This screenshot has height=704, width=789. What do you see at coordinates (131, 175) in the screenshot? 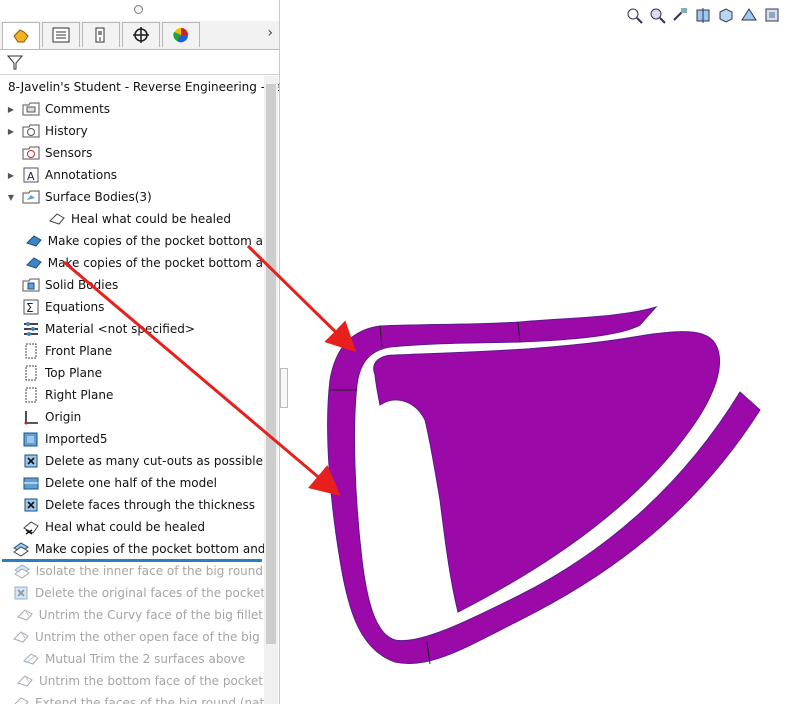
I see `tree-item-annotations: ▶ A Annotations` at bounding box center [131, 175].